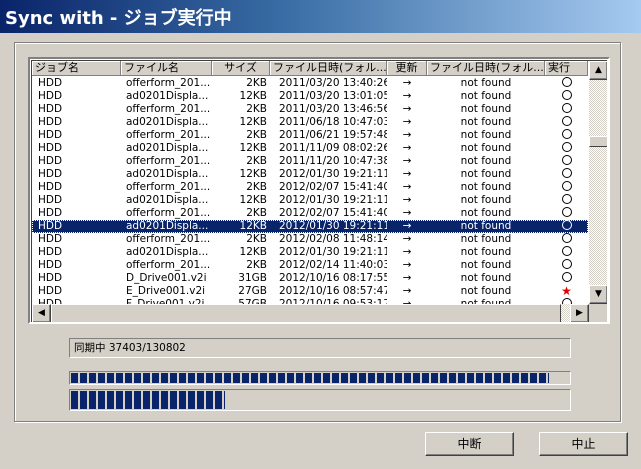  What do you see at coordinates (252, 278) in the screenshot?
I see `cell-size: 31GB` at bounding box center [252, 278].